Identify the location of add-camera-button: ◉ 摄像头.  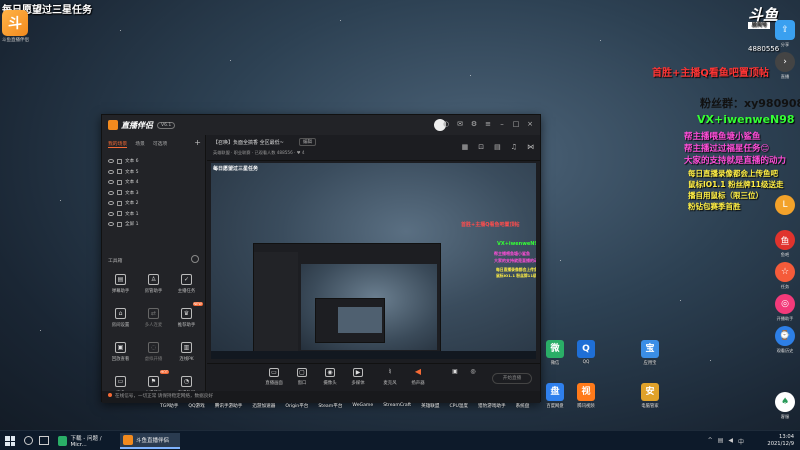
(330, 377).